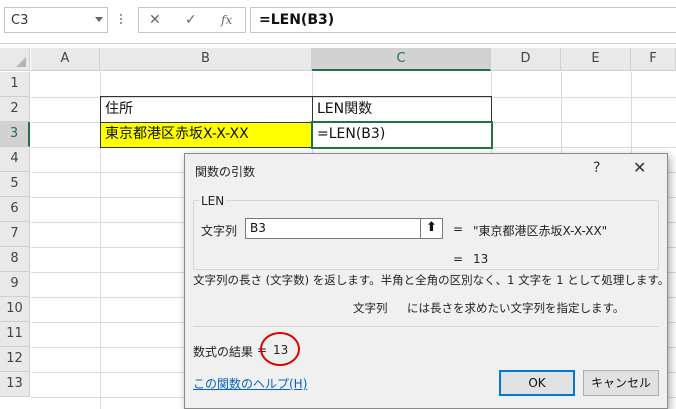 The width and height of the screenshot is (676, 409). Describe the element at coordinates (121, 21) in the screenshot. I see `grip-handle` at that location.